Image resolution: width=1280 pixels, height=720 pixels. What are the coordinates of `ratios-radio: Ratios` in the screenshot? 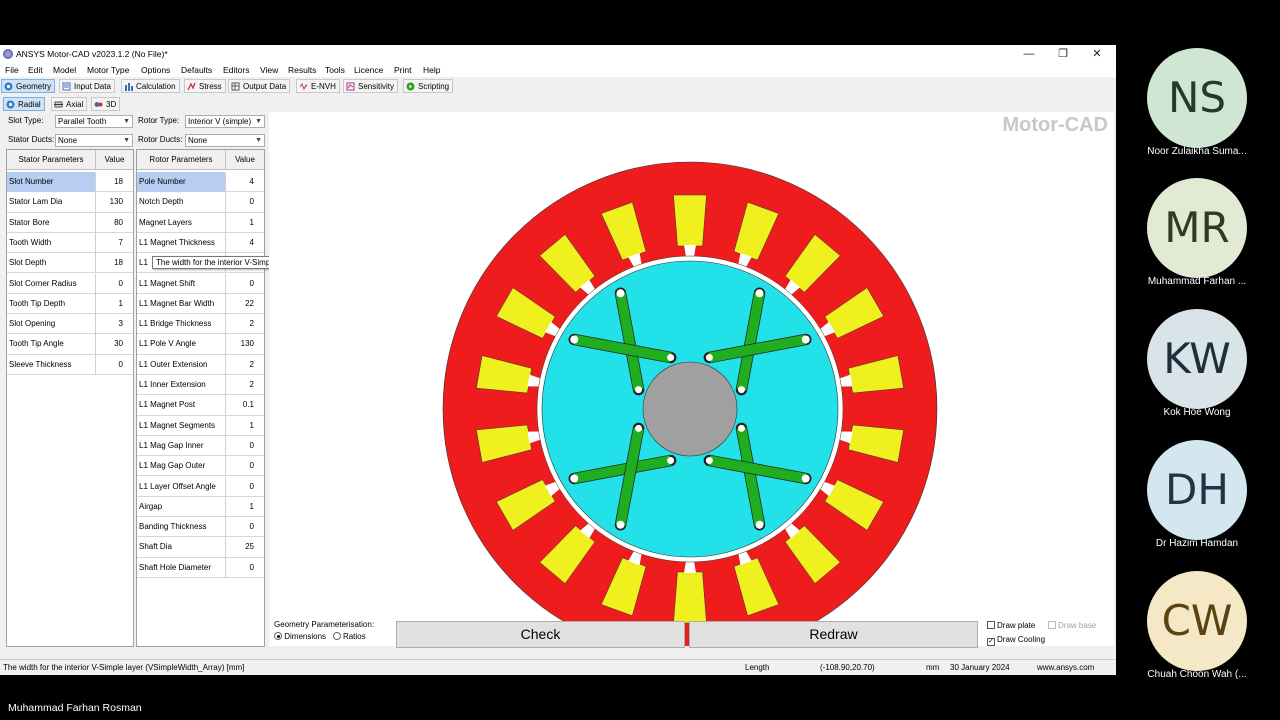 It's located at (349, 636).